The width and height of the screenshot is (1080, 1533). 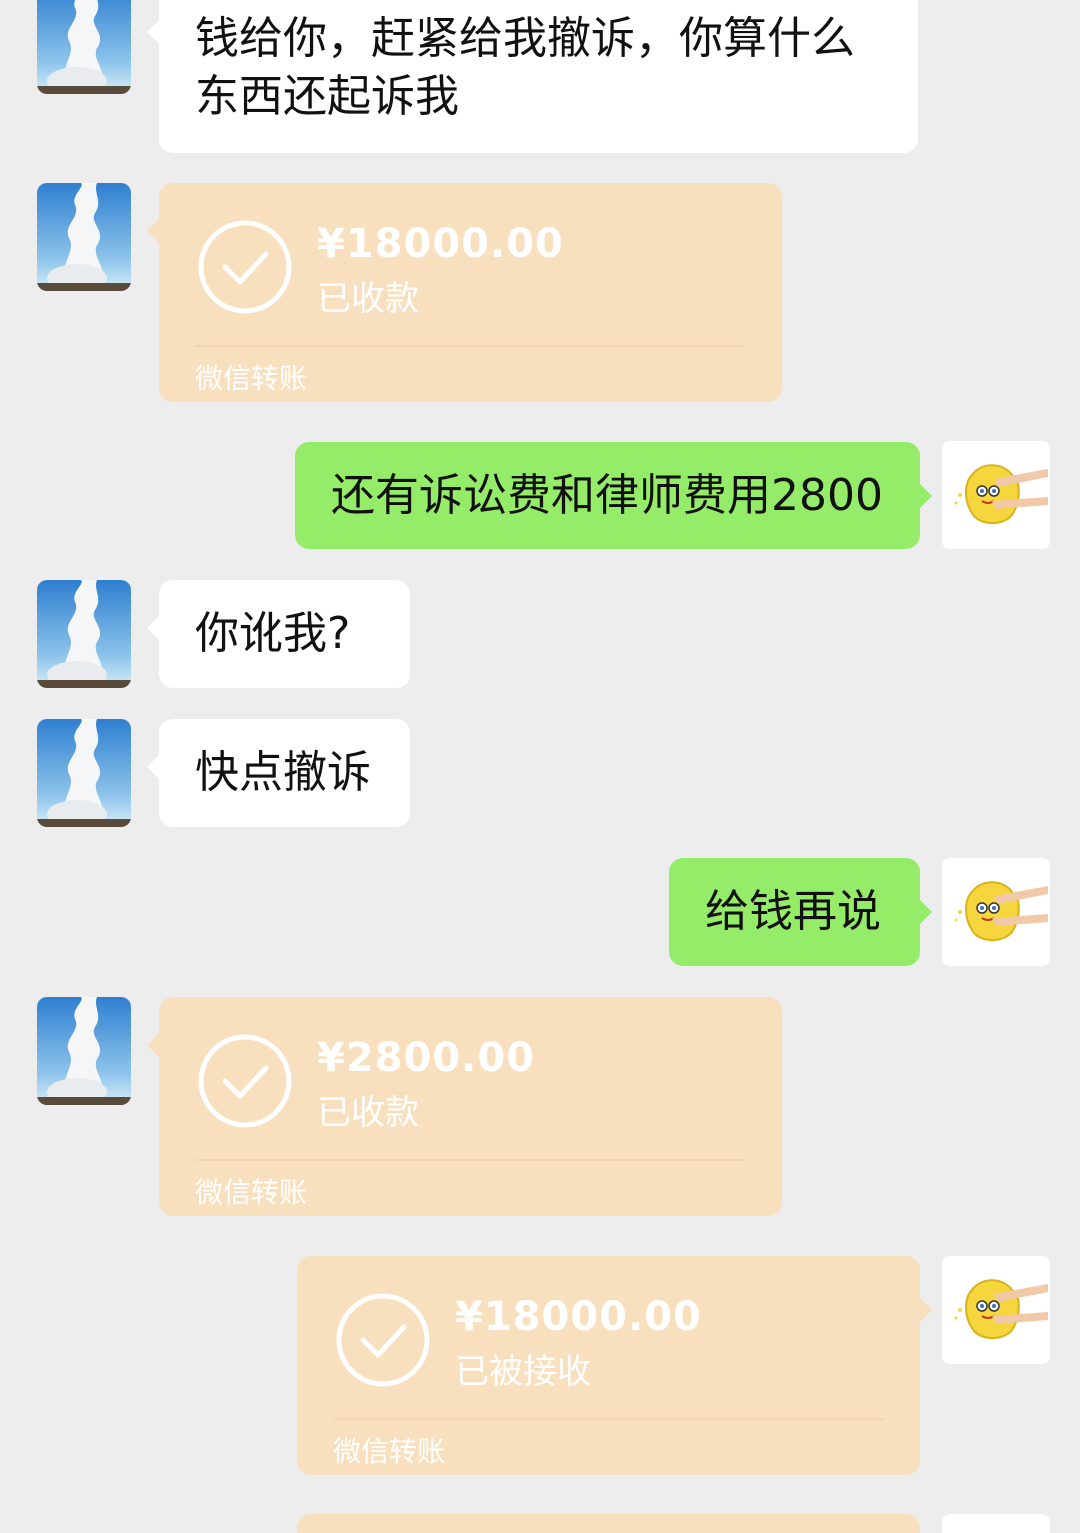 I want to click on message-text: 快点撤诉, so click(x=283, y=772).